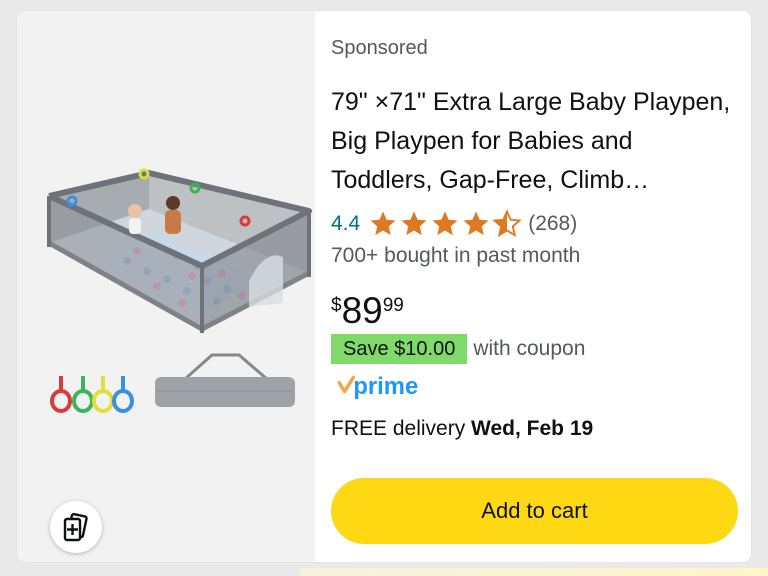 This screenshot has height=576, width=768. I want to click on price: $ 89 99, so click(367, 311).